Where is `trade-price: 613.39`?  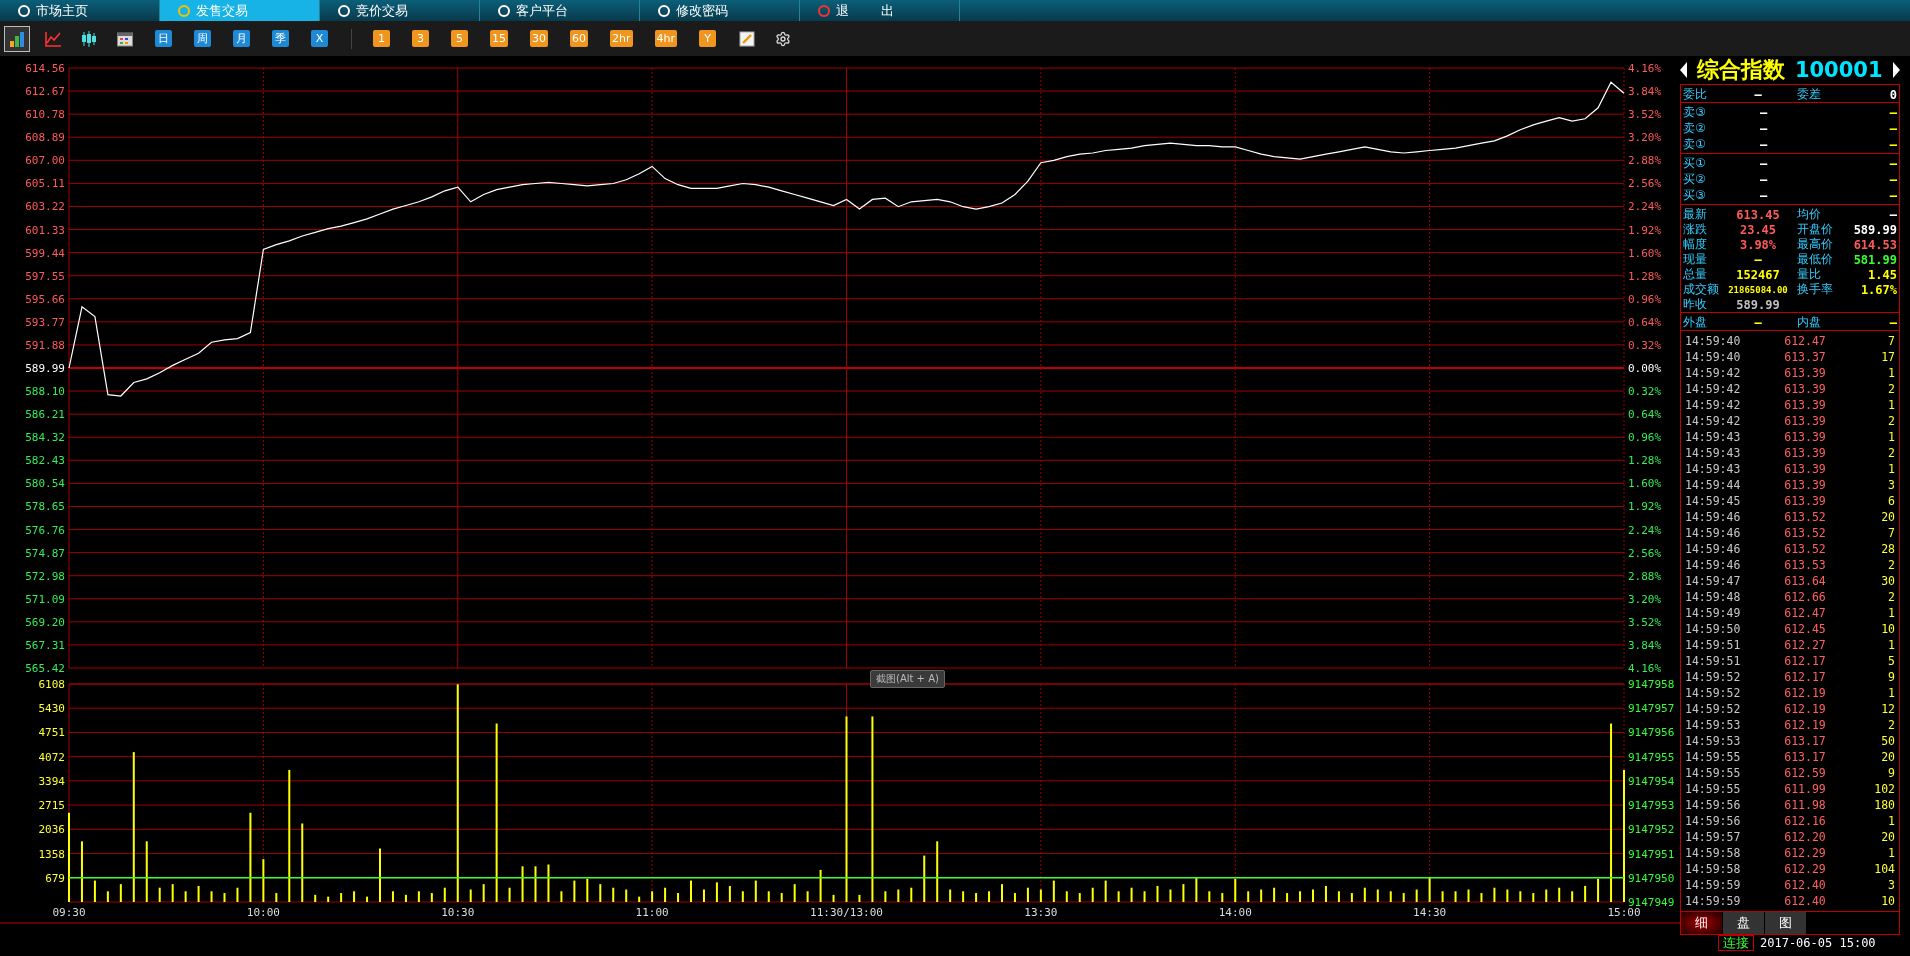
trade-price: 613.39 is located at coordinates (1805, 373).